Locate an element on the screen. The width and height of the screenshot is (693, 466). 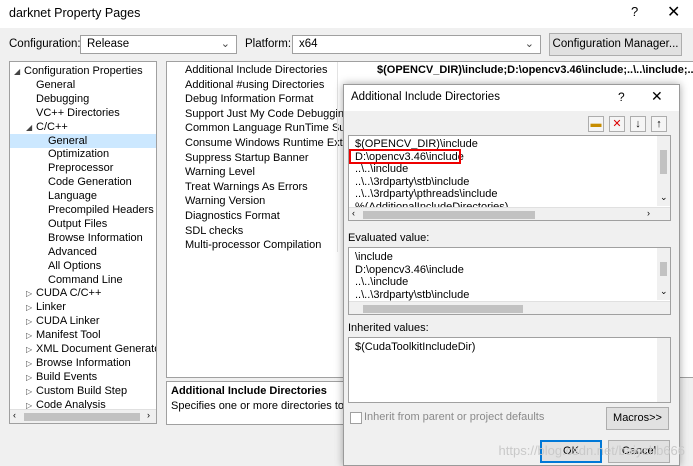
tree-item: Preprocessor is located at coordinates (61, 168).